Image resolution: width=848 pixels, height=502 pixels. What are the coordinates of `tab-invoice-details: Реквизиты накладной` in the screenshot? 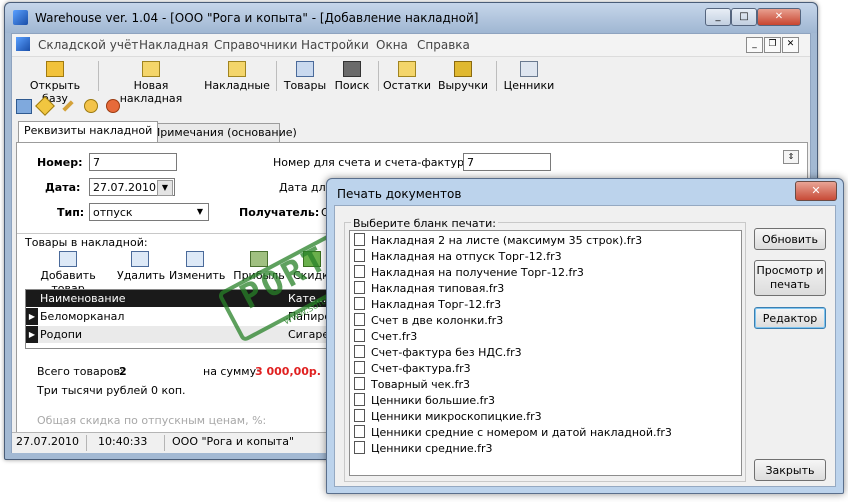 It's located at (88, 131).